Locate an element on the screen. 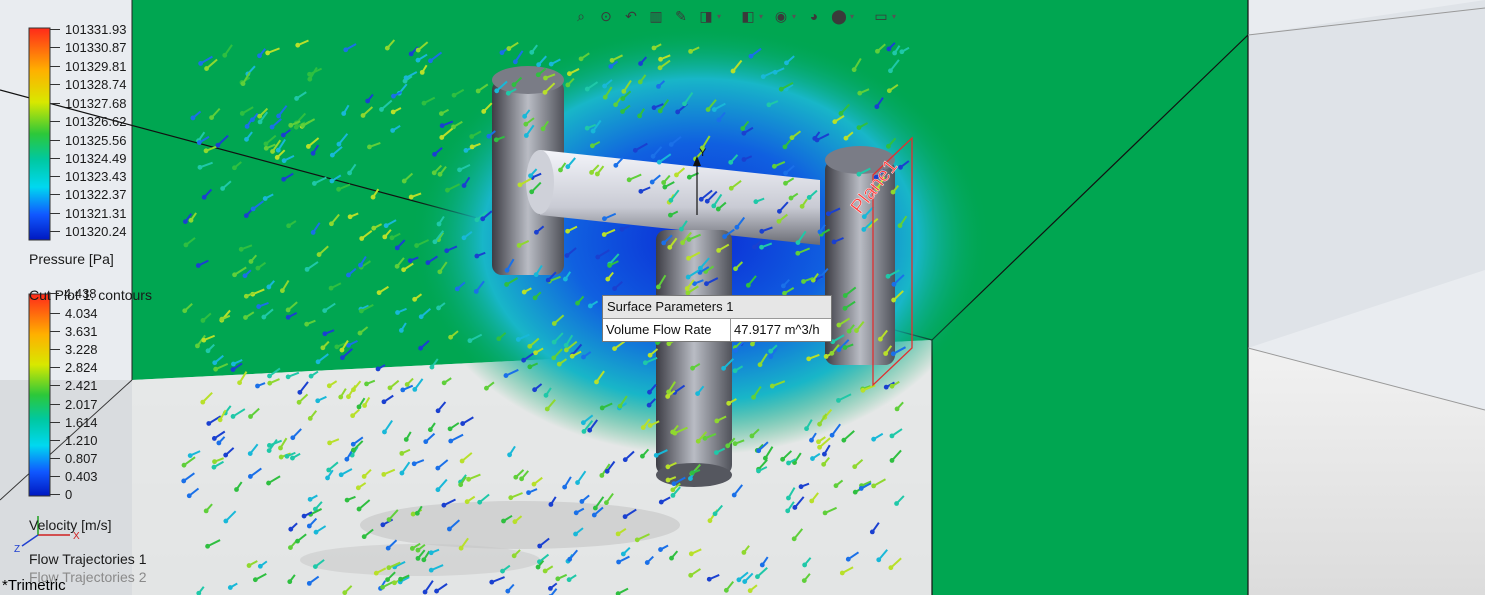 The image size is (1485, 595). legend-tick: 101331.93 is located at coordinates (88, 29).